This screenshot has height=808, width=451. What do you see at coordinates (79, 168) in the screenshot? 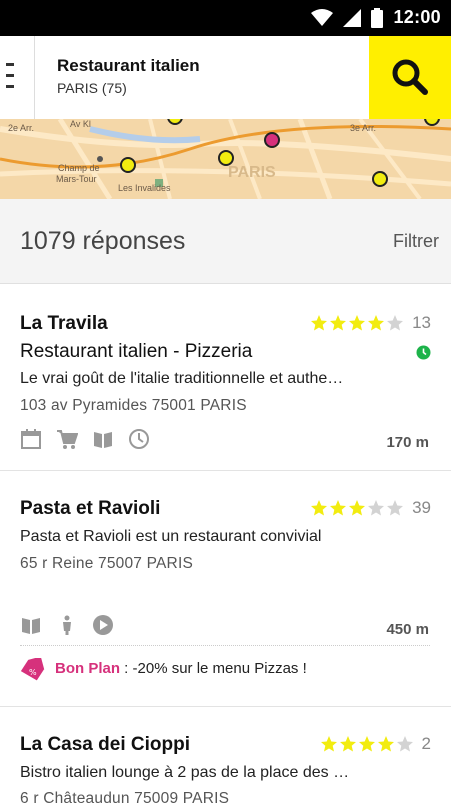
I see `map-label: Champ de` at bounding box center [79, 168].